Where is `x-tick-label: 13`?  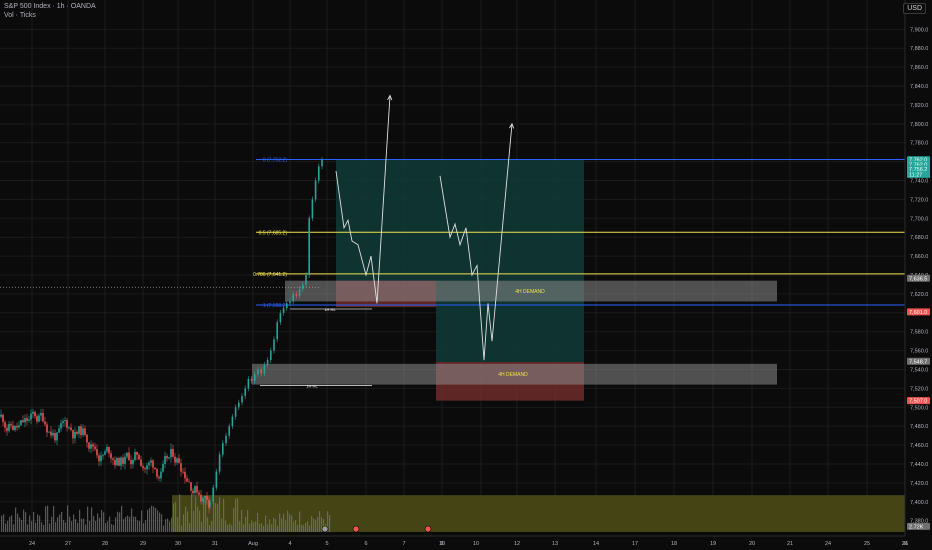 x-tick-label: 13 is located at coordinates (555, 544).